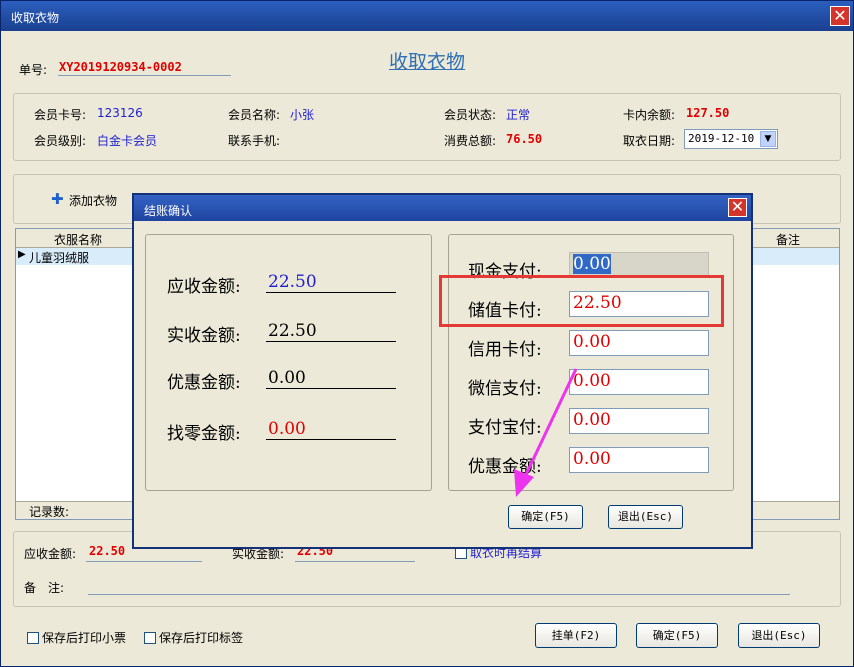 The height and width of the screenshot is (667, 854). What do you see at coordinates (292, 331) in the screenshot?
I see `dialog-received: 22.50` at bounding box center [292, 331].